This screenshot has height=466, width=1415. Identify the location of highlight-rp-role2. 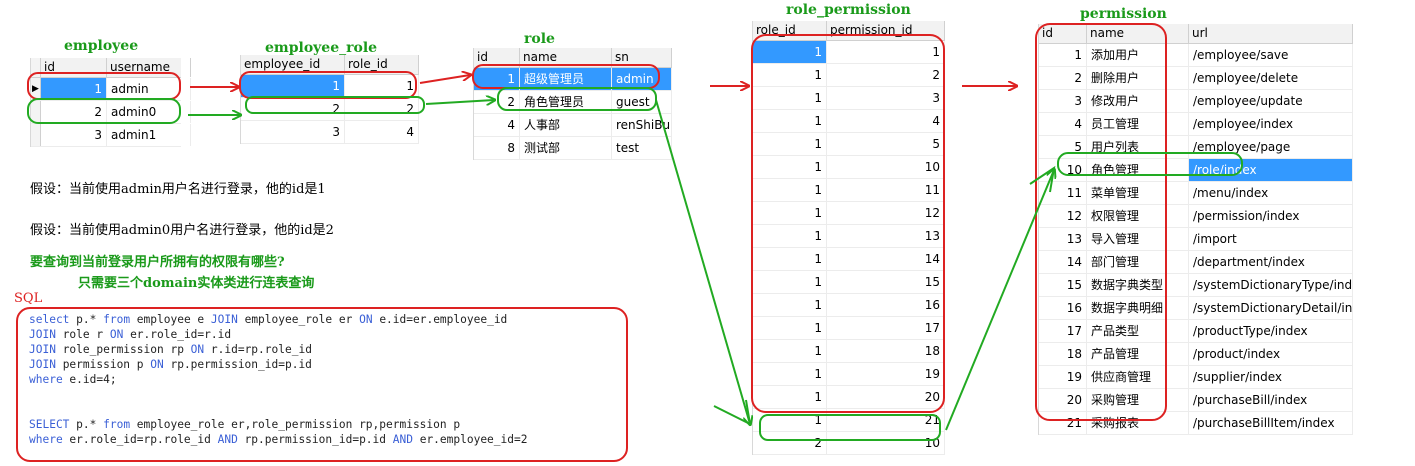
(850, 427).